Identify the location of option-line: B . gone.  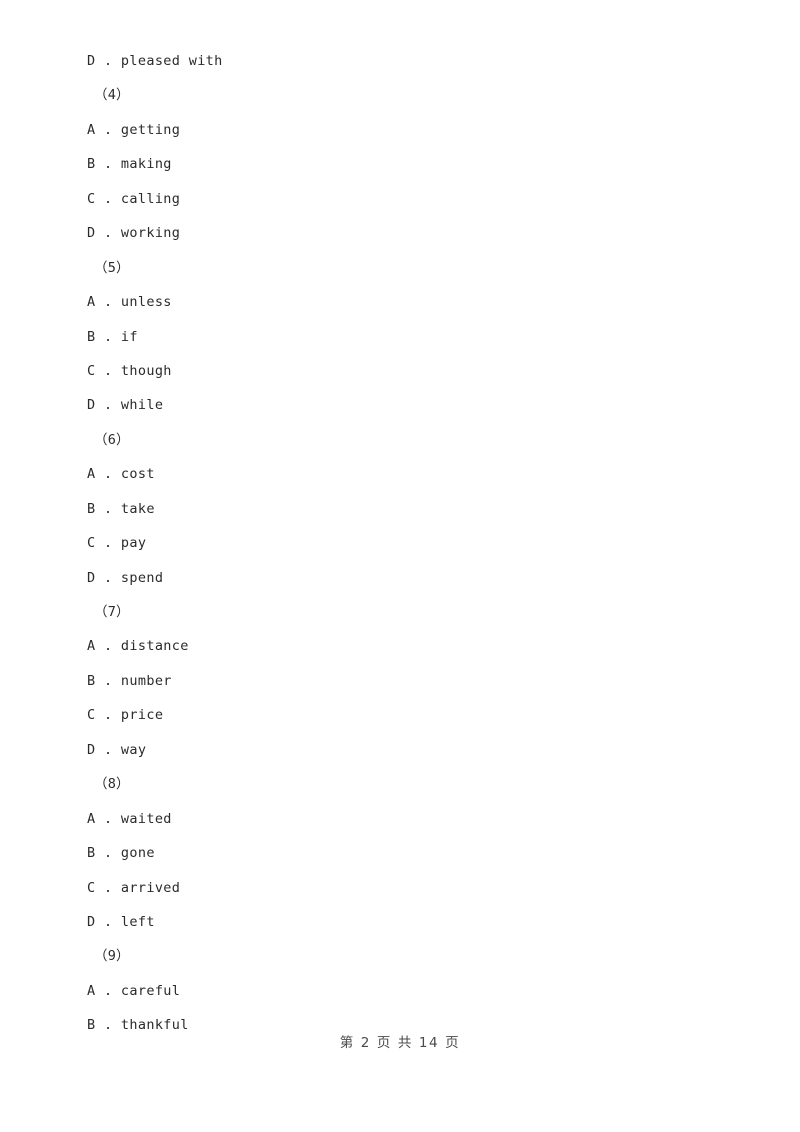
(121, 853).